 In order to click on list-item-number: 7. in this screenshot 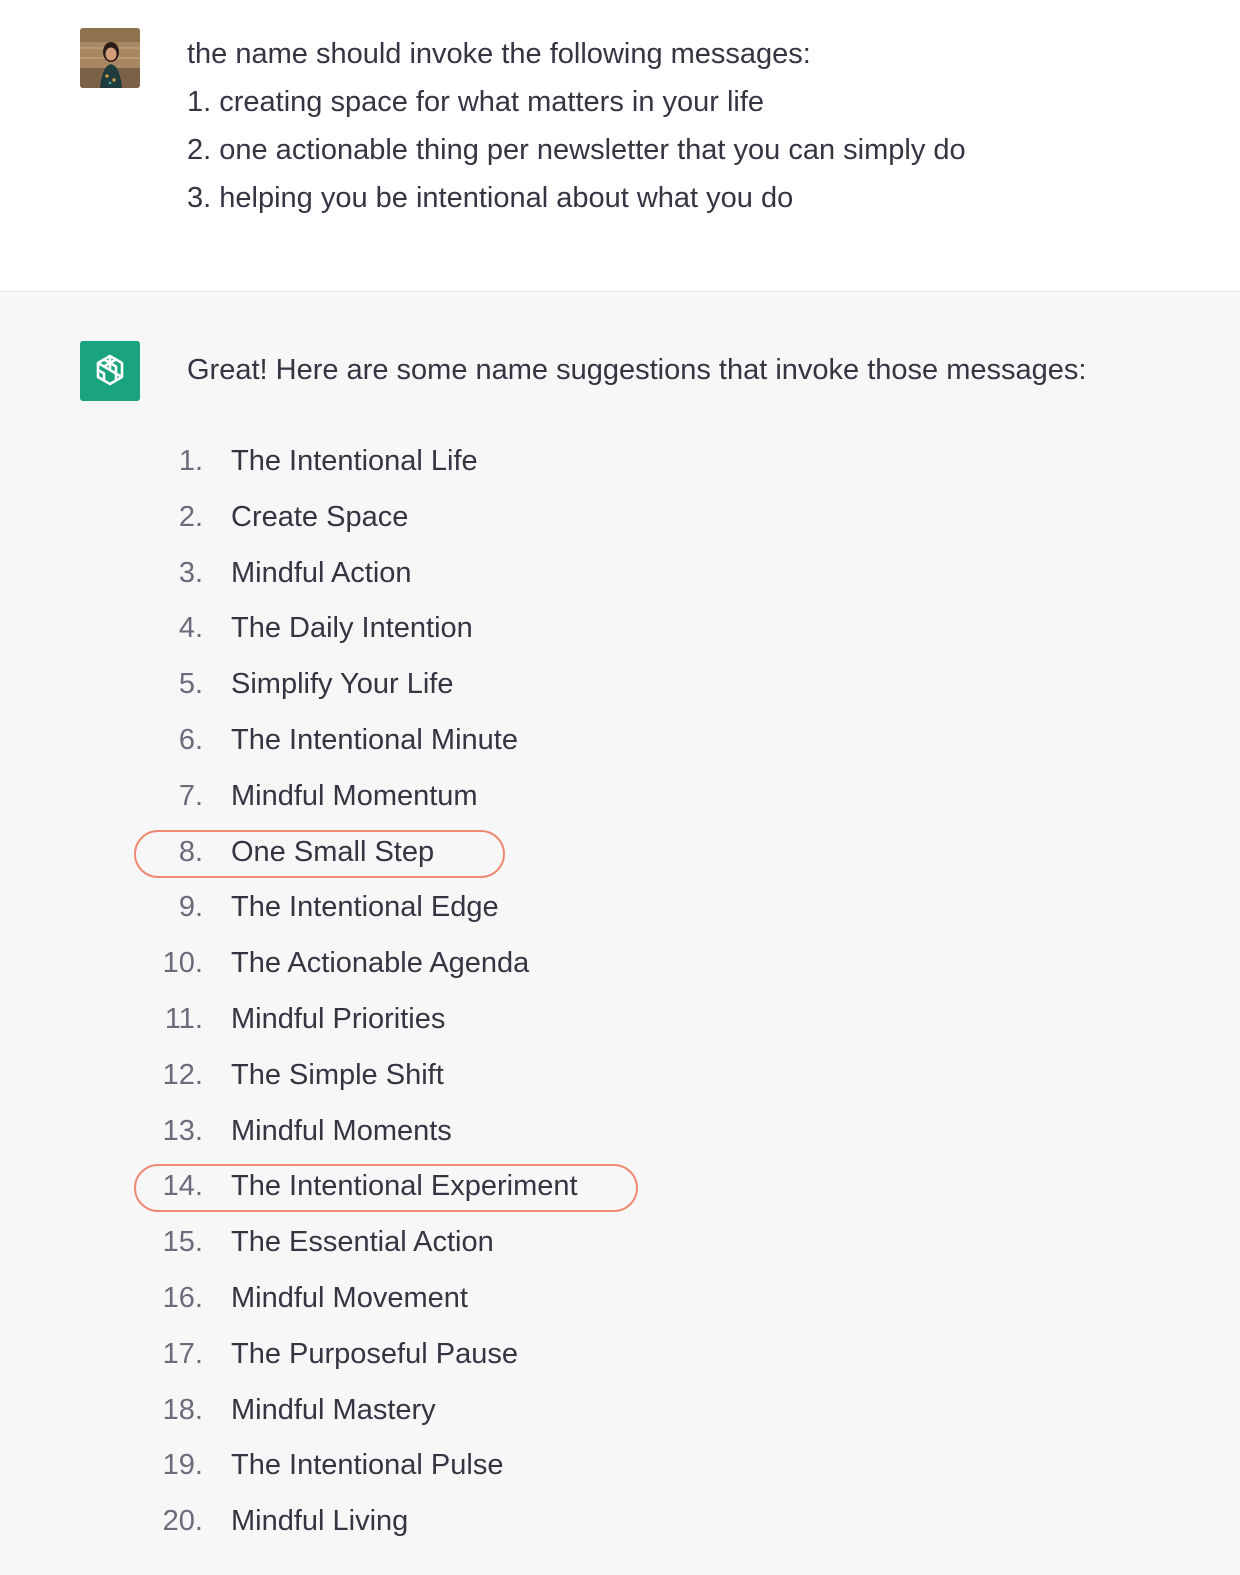, I will do `click(190, 795)`.